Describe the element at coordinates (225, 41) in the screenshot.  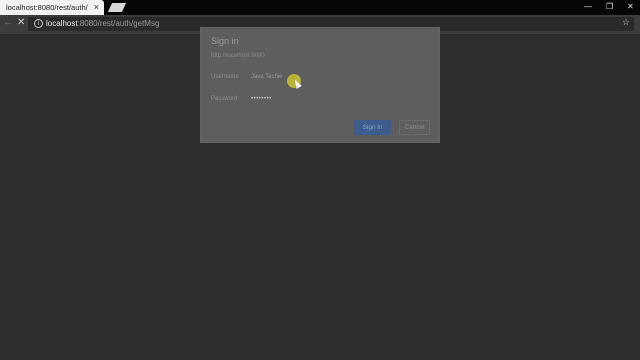
I see `dialog-title: Sign in` at that location.